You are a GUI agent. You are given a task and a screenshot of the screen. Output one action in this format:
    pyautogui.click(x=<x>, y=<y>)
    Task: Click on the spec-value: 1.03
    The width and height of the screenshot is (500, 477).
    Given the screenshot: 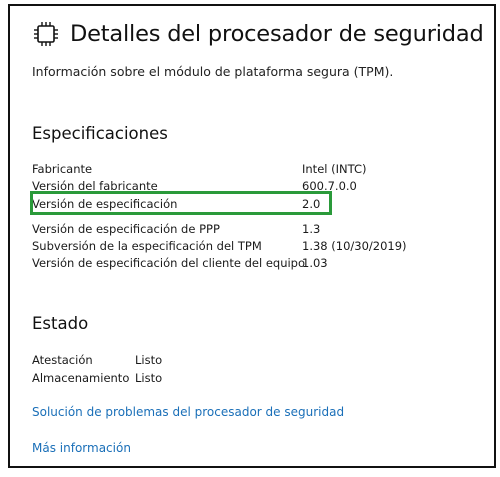 What is the action you would take?
    pyautogui.click(x=315, y=263)
    